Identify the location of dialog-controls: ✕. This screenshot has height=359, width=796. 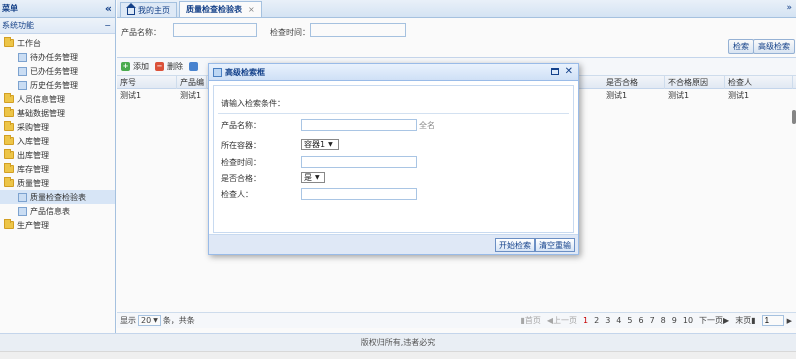
(559, 71).